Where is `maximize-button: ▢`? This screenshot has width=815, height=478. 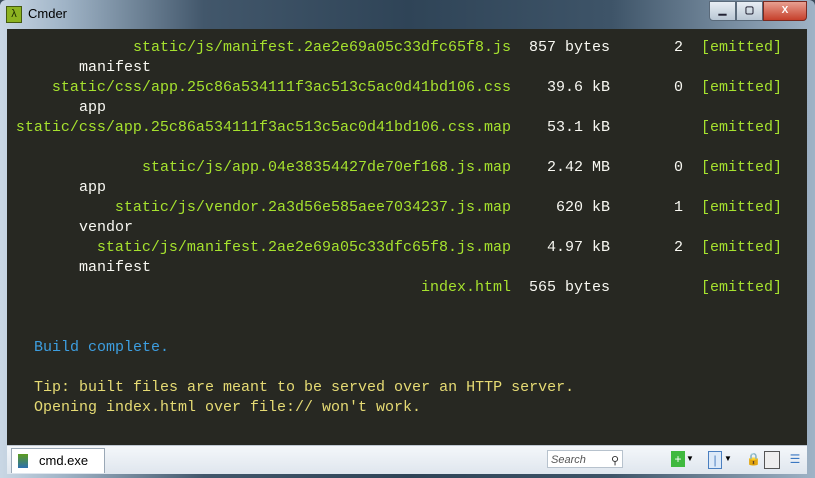 maximize-button: ▢ is located at coordinates (749, 11).